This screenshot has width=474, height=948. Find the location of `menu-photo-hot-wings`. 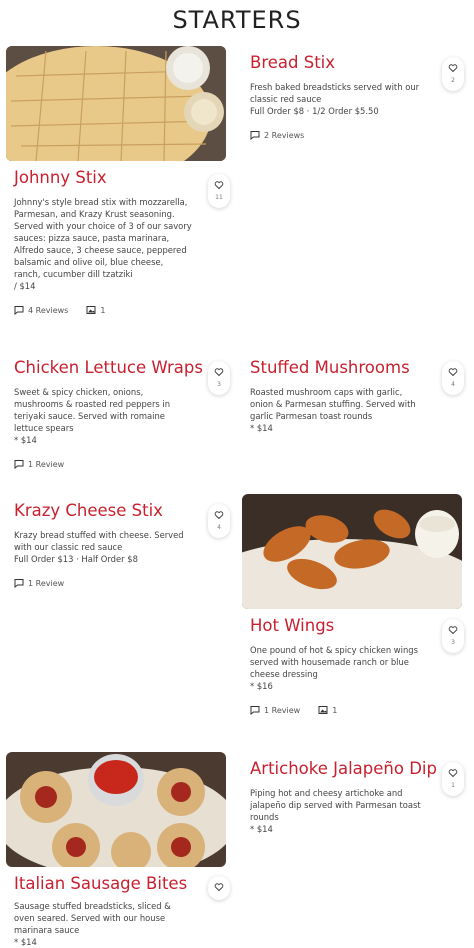

menu-photo-hot-wings is located at coordinates (352, 551).